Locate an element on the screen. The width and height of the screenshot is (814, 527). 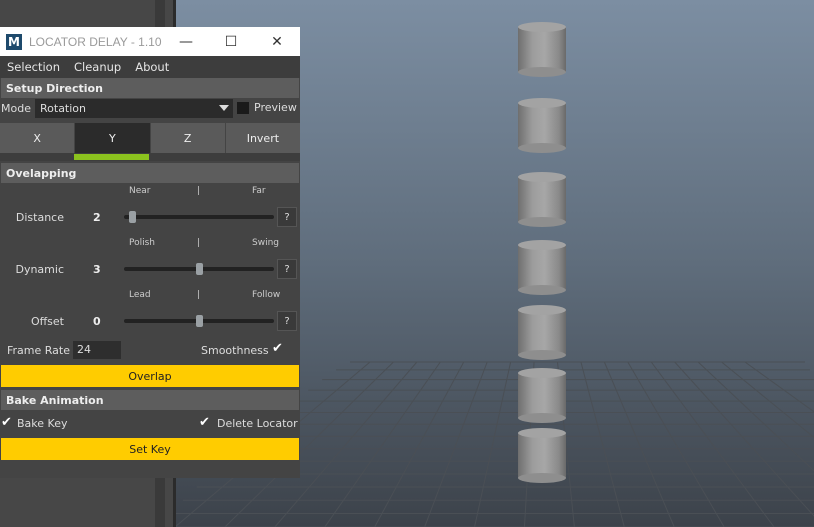
axis-indicator-track is located at coordinates (150, 157).